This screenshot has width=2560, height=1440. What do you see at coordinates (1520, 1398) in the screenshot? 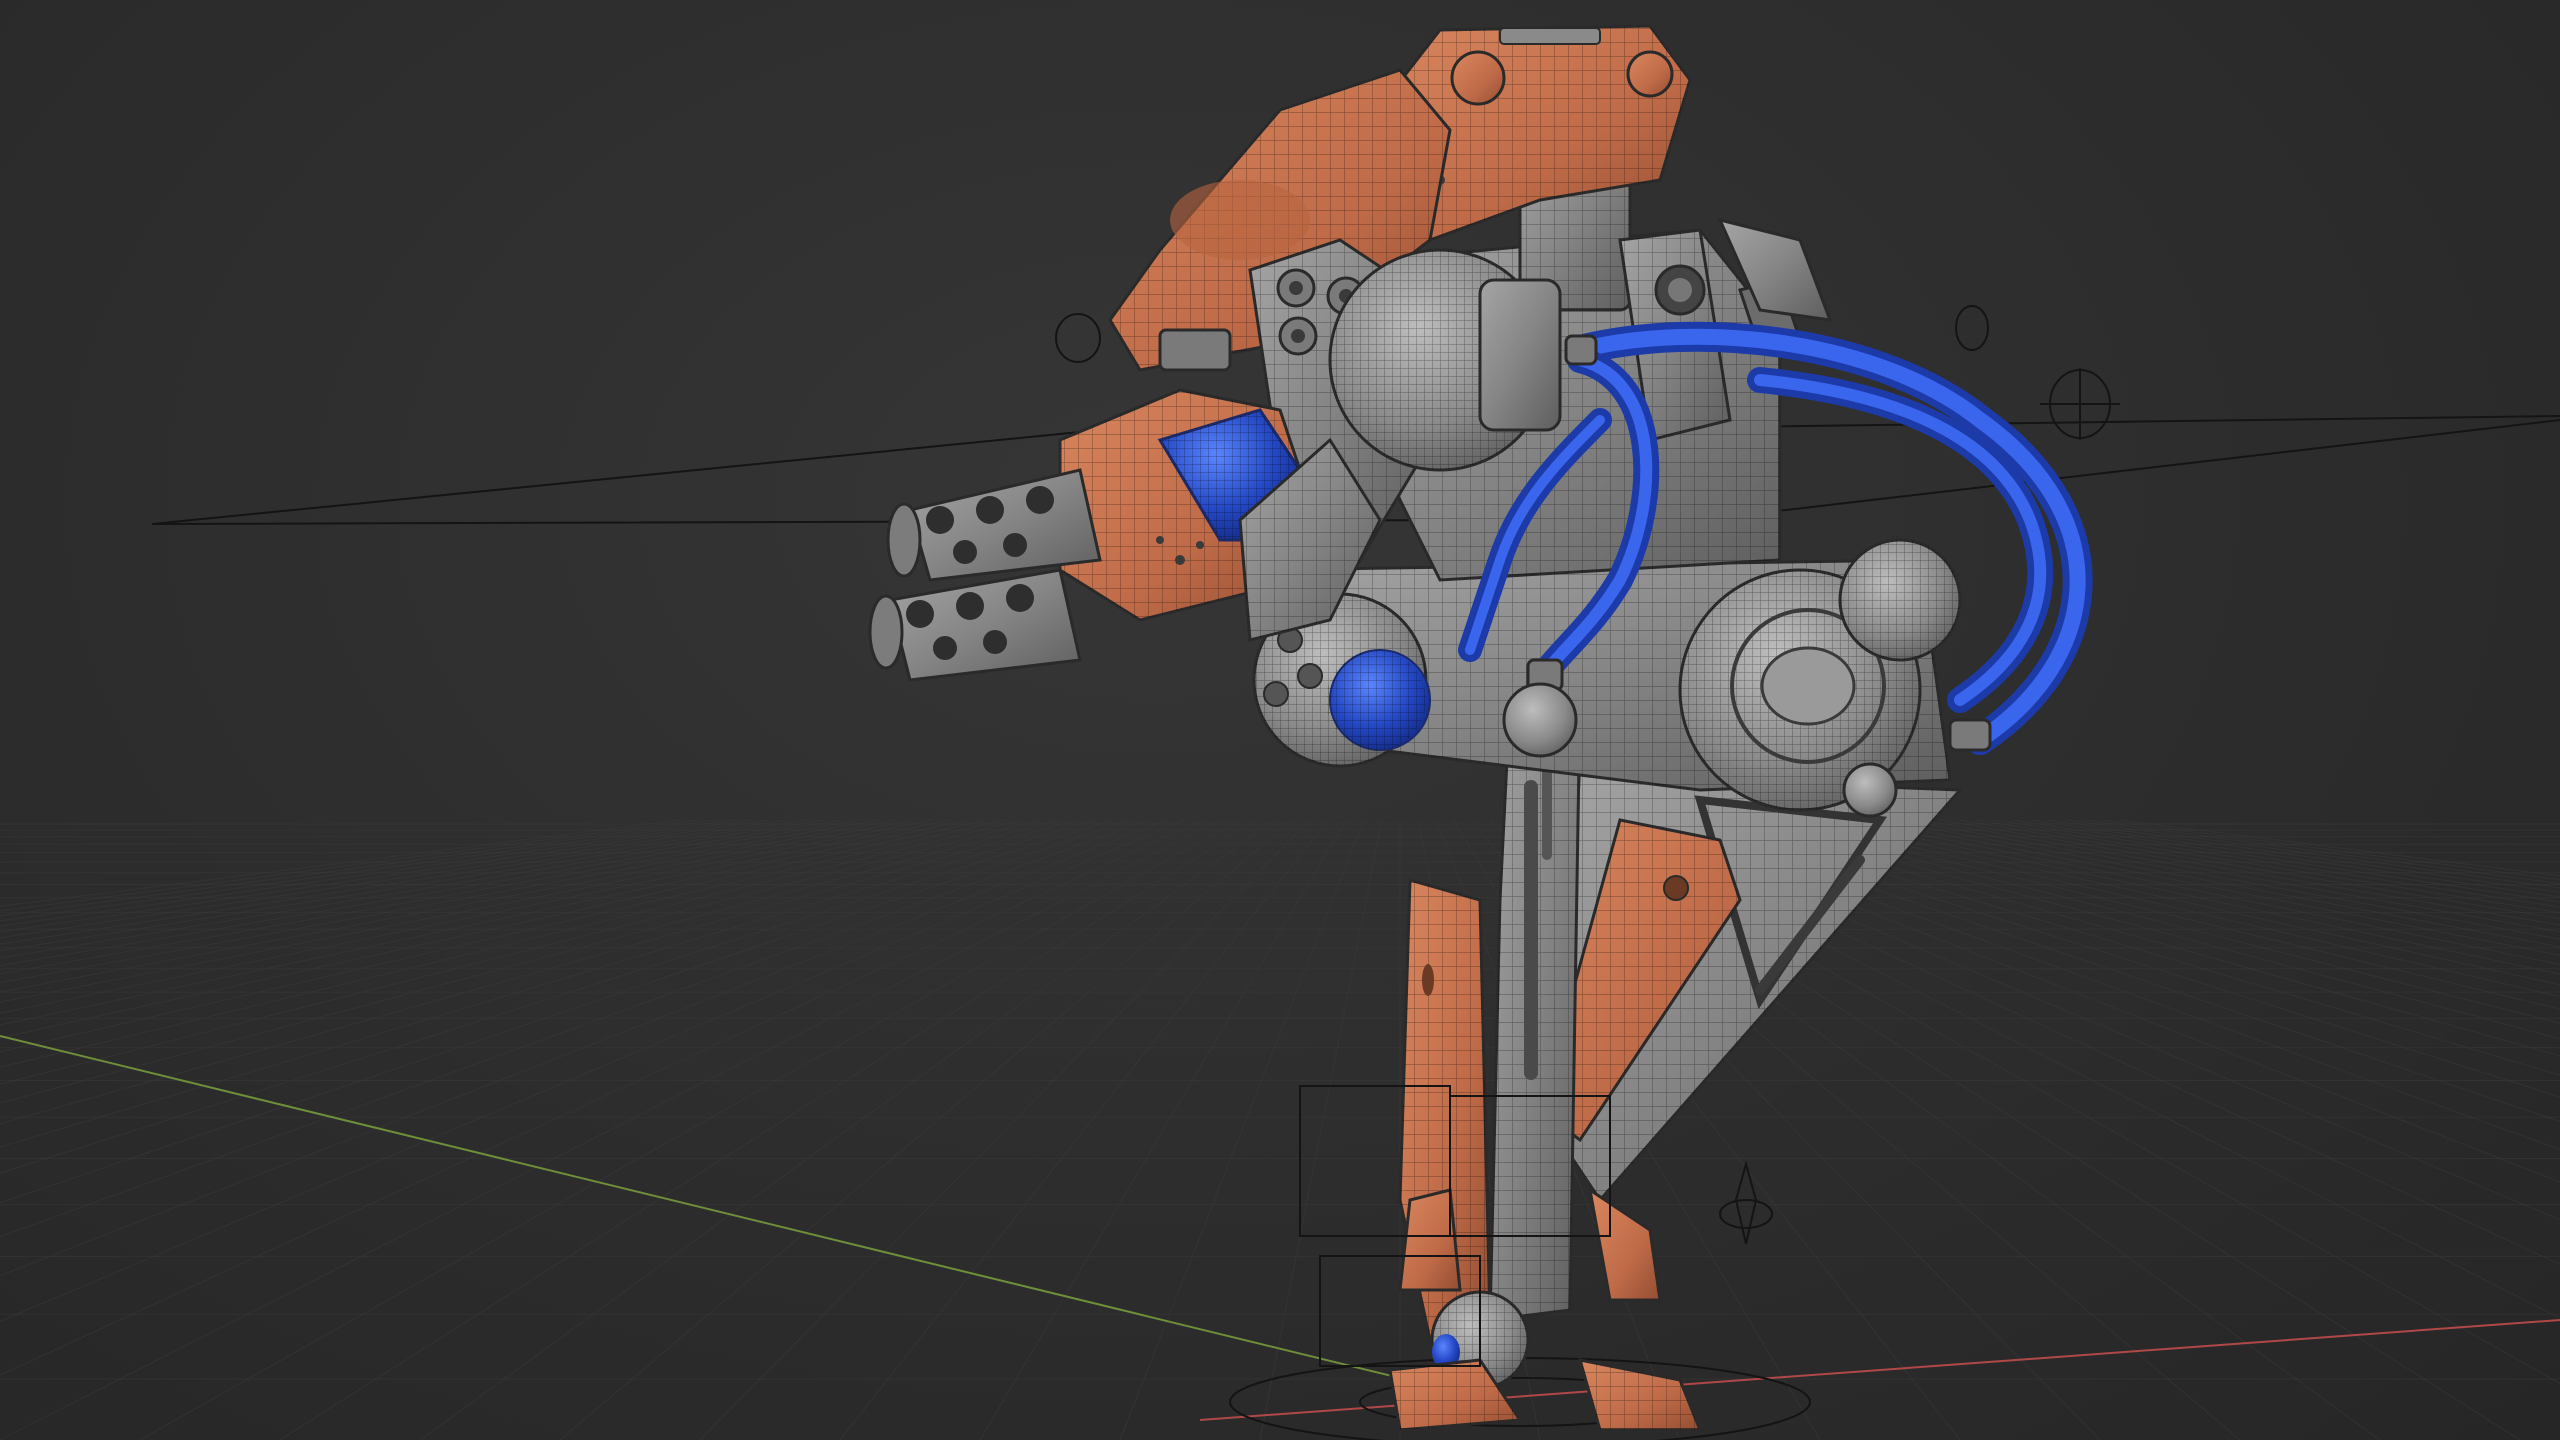
I see `foot-control-ring` at bounding box center [1520, 1398].